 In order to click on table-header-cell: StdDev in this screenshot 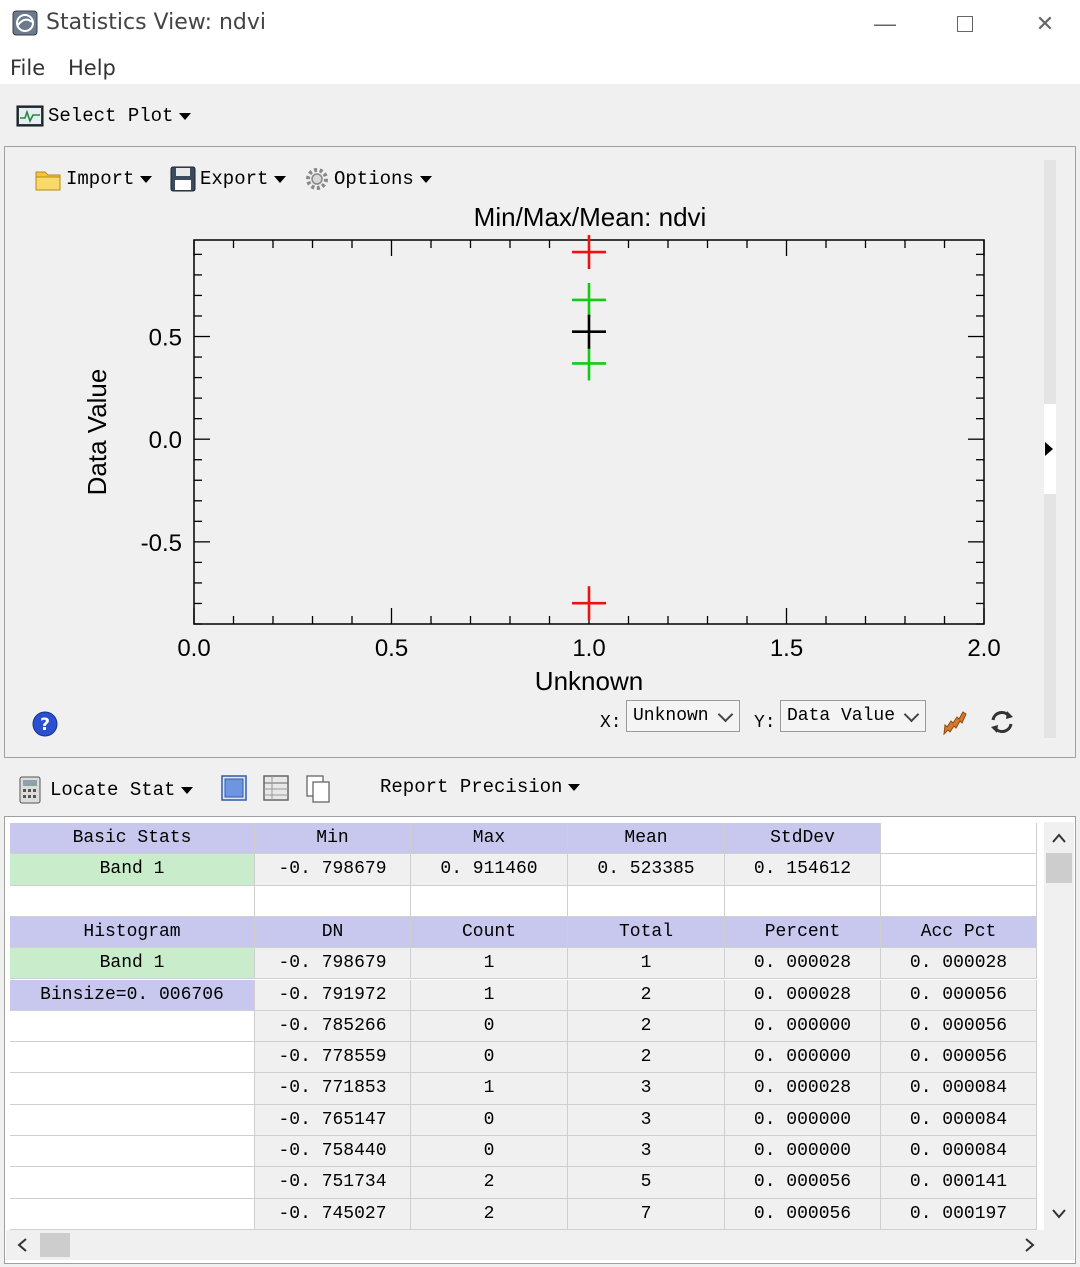, I will do `click(803, 839)`.